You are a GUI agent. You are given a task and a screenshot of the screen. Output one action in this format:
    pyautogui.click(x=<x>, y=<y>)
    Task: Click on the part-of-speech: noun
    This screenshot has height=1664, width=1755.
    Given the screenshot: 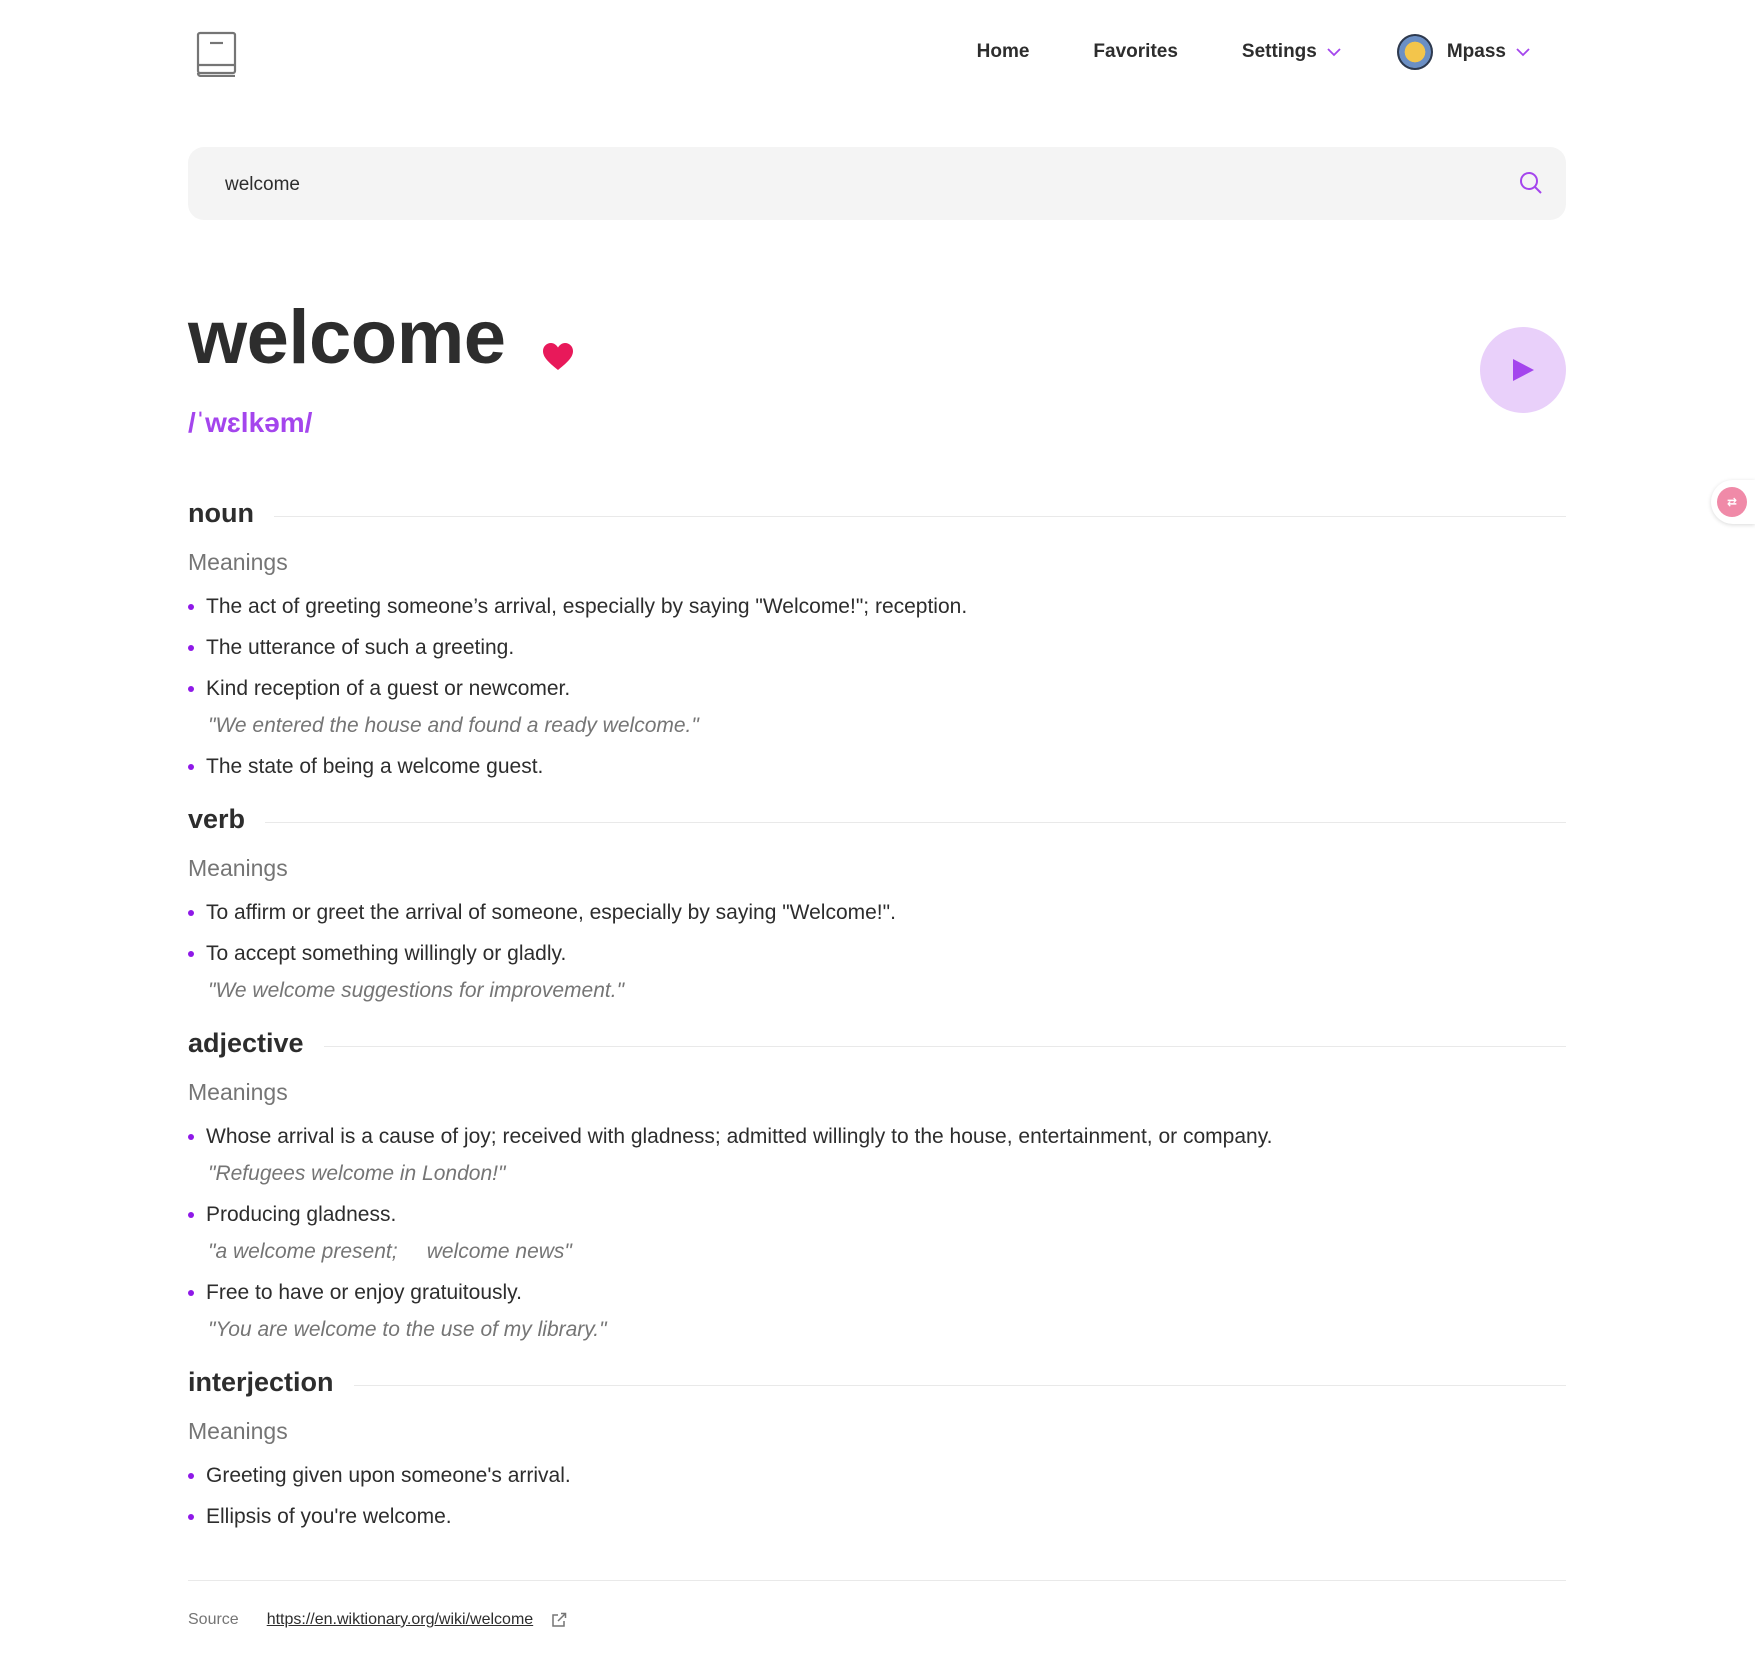 What is the action you would take?
    pyautogui.click(x=221, y=512)
    